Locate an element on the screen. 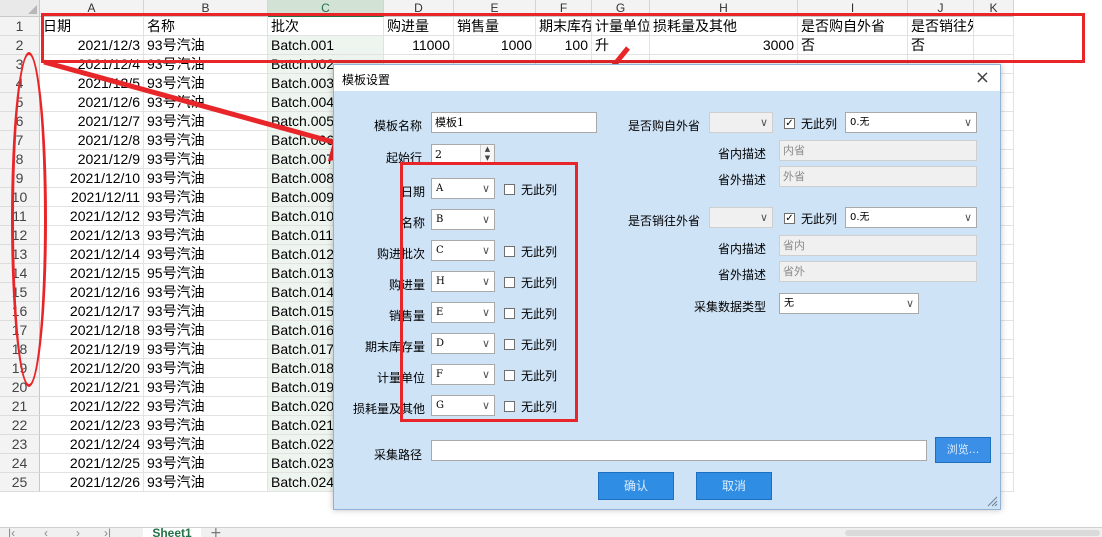  table-cell: 2021/12/13 is located at coordinates (92, 235).